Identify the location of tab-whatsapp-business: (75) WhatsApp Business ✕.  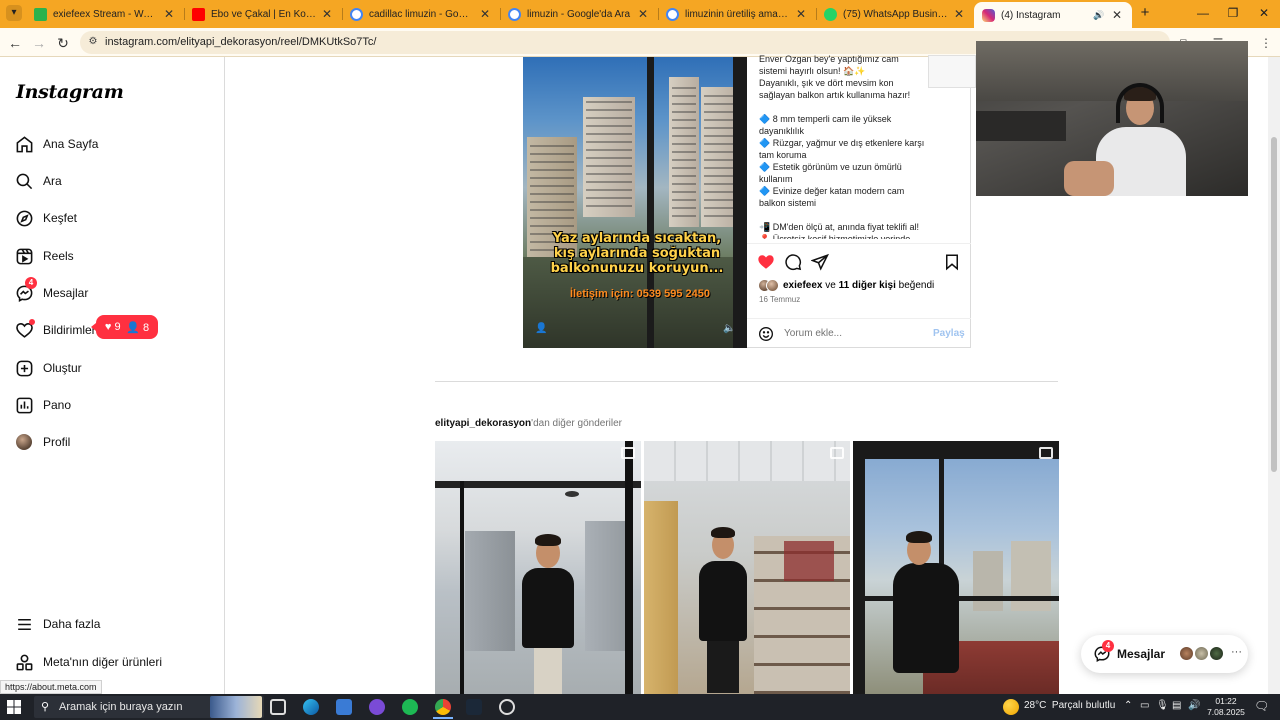
(895, 14).